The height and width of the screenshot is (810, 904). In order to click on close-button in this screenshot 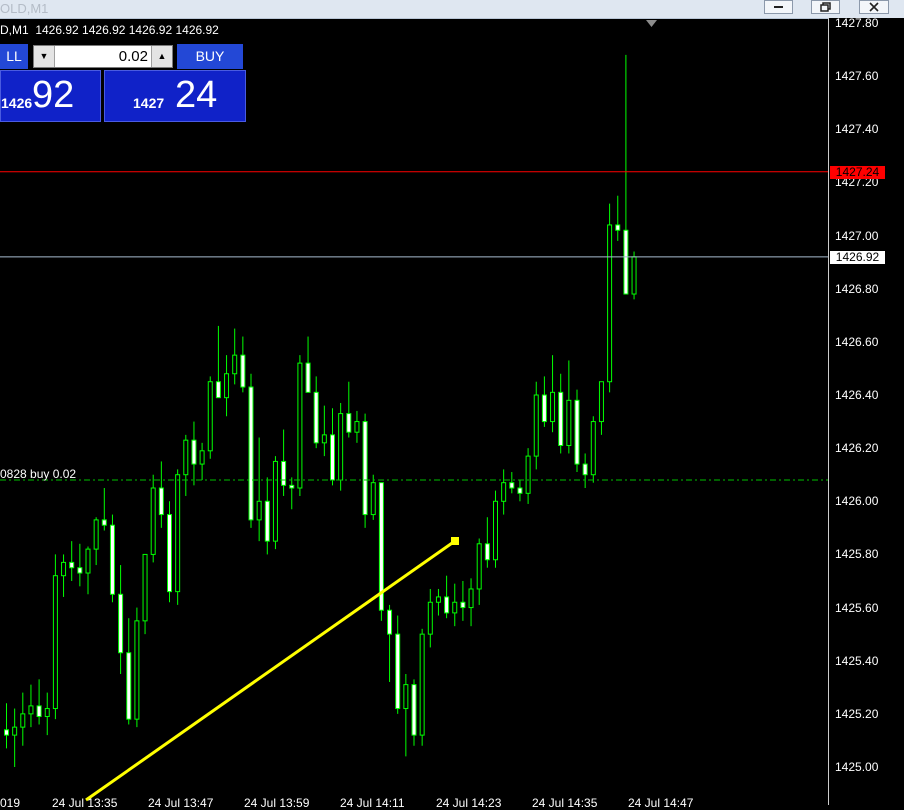, I will do `click(874, 7)`.